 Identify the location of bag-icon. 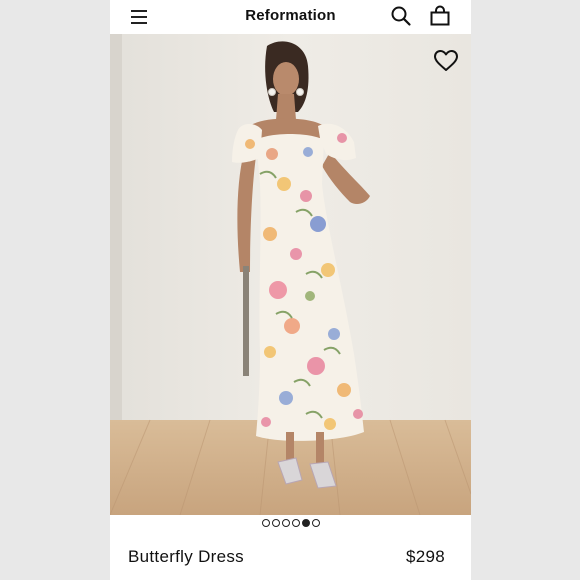
(440, 16).